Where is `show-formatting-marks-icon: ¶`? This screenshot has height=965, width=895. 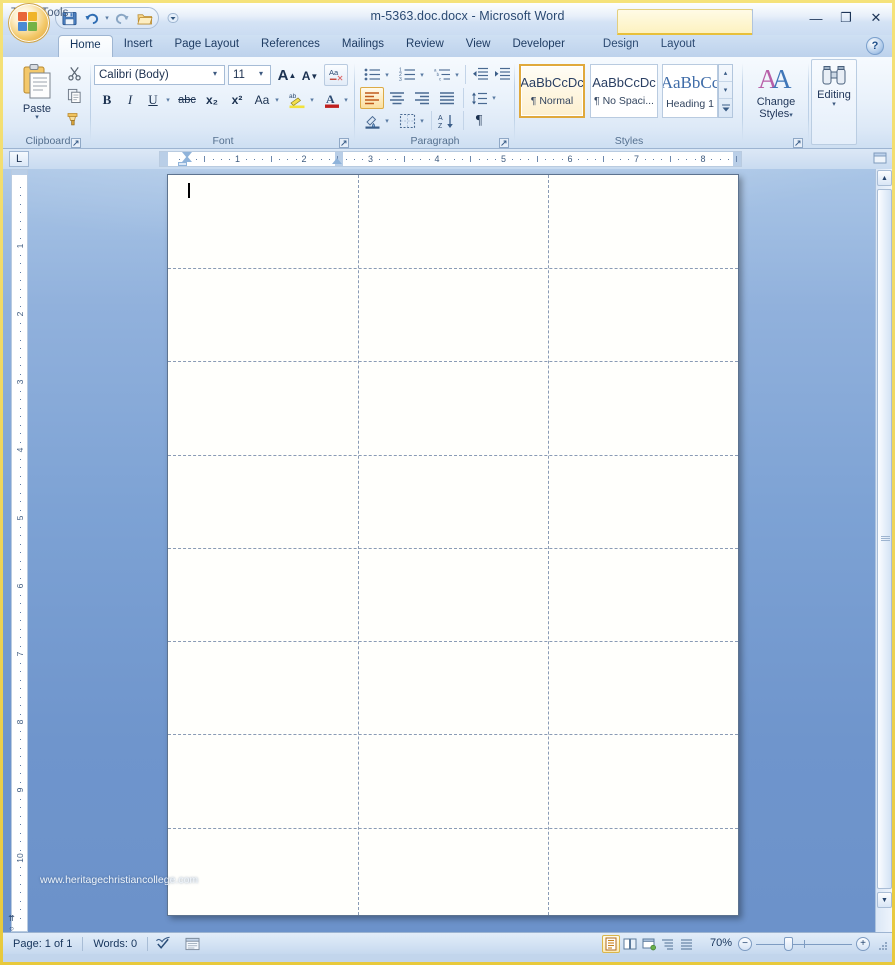
show-formatting-marks-icon: ¶ is located at coordinates (479, 120).